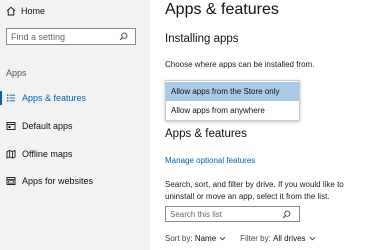 This screenshot has height=250, width=380. Describe the element at coordinates (58, 181) in the screenshot. I see `sidebar-item-label: Apps for websites` at that location.